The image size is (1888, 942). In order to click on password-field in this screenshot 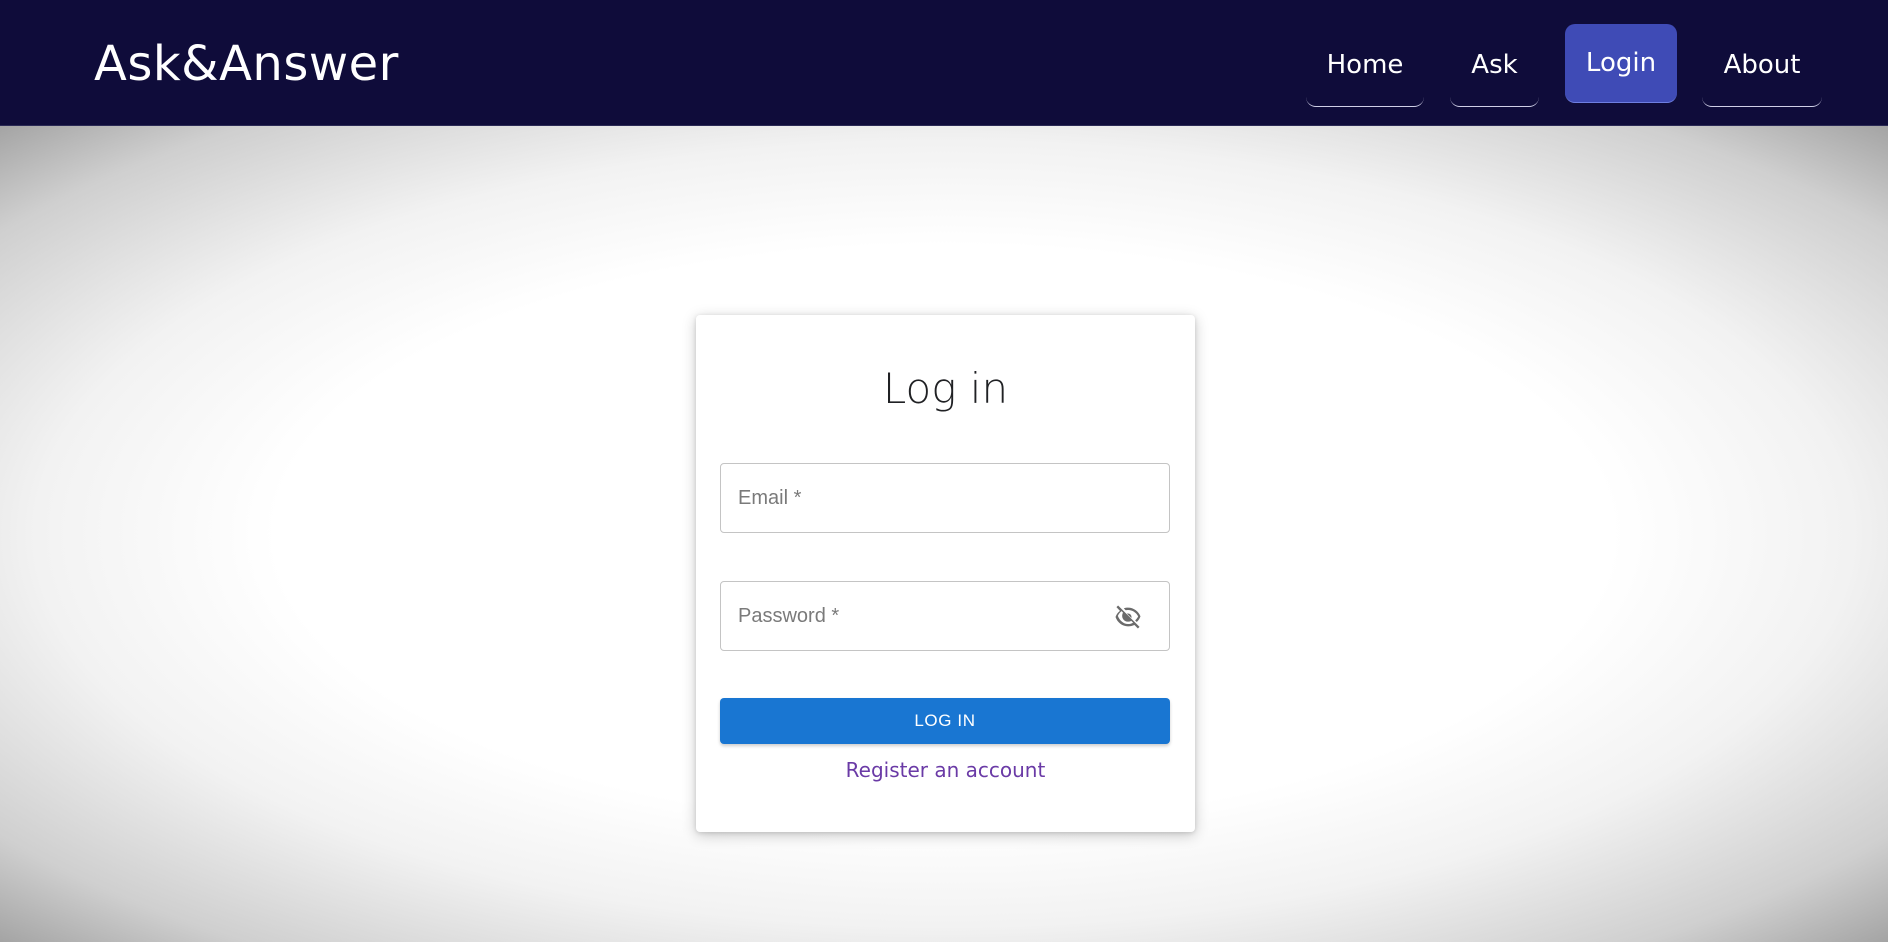, I will do `click(945, 616)`.